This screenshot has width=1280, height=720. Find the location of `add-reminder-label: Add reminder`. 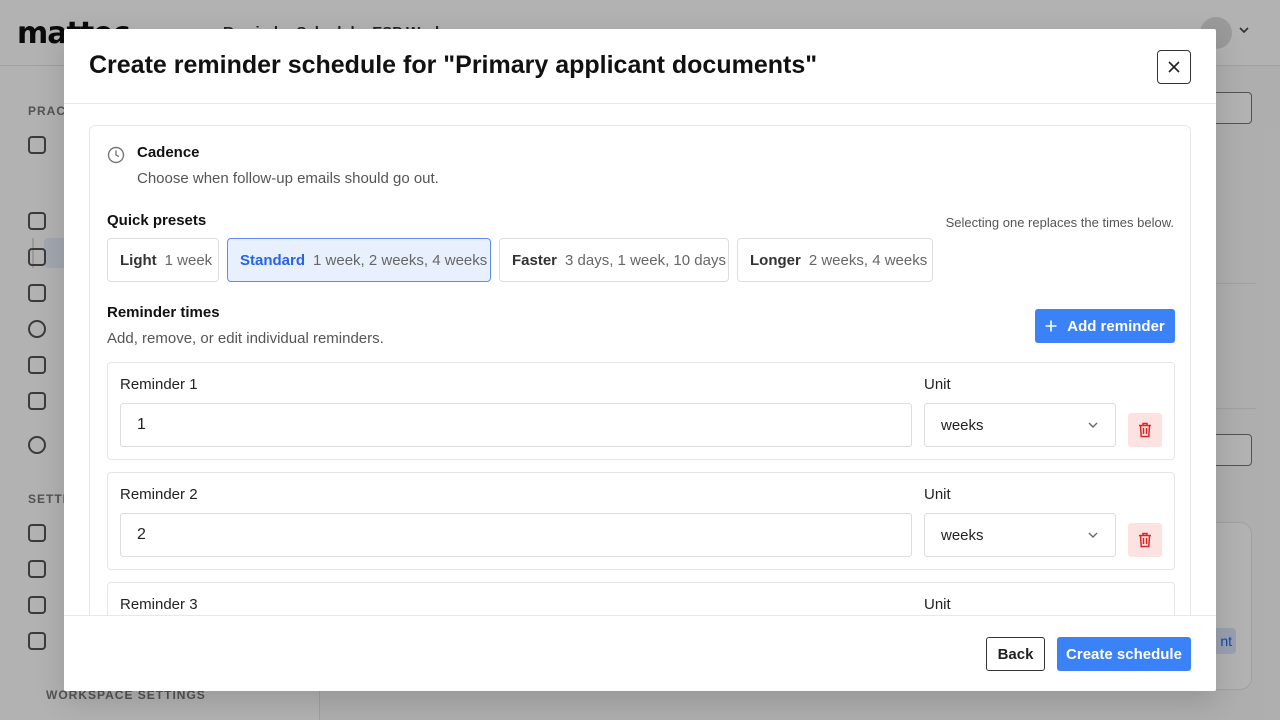

add-reminder-label: Add reminder is located at coordinates (1116, 326).